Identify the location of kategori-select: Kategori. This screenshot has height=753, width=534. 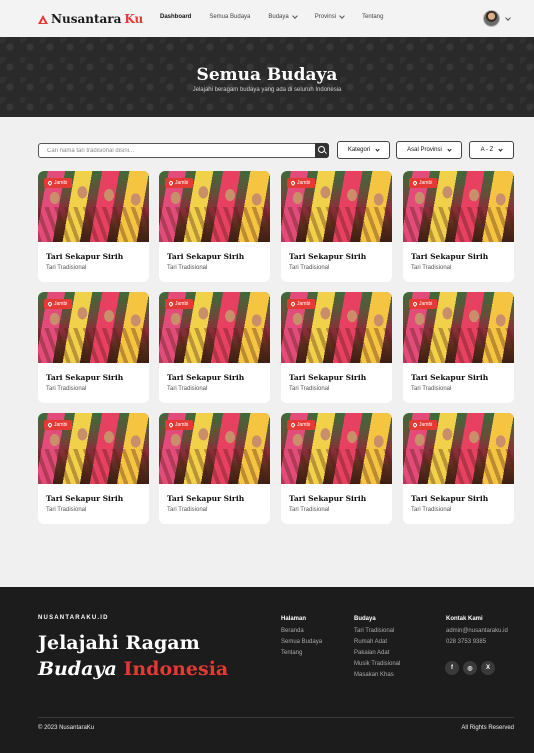
(363, 150).